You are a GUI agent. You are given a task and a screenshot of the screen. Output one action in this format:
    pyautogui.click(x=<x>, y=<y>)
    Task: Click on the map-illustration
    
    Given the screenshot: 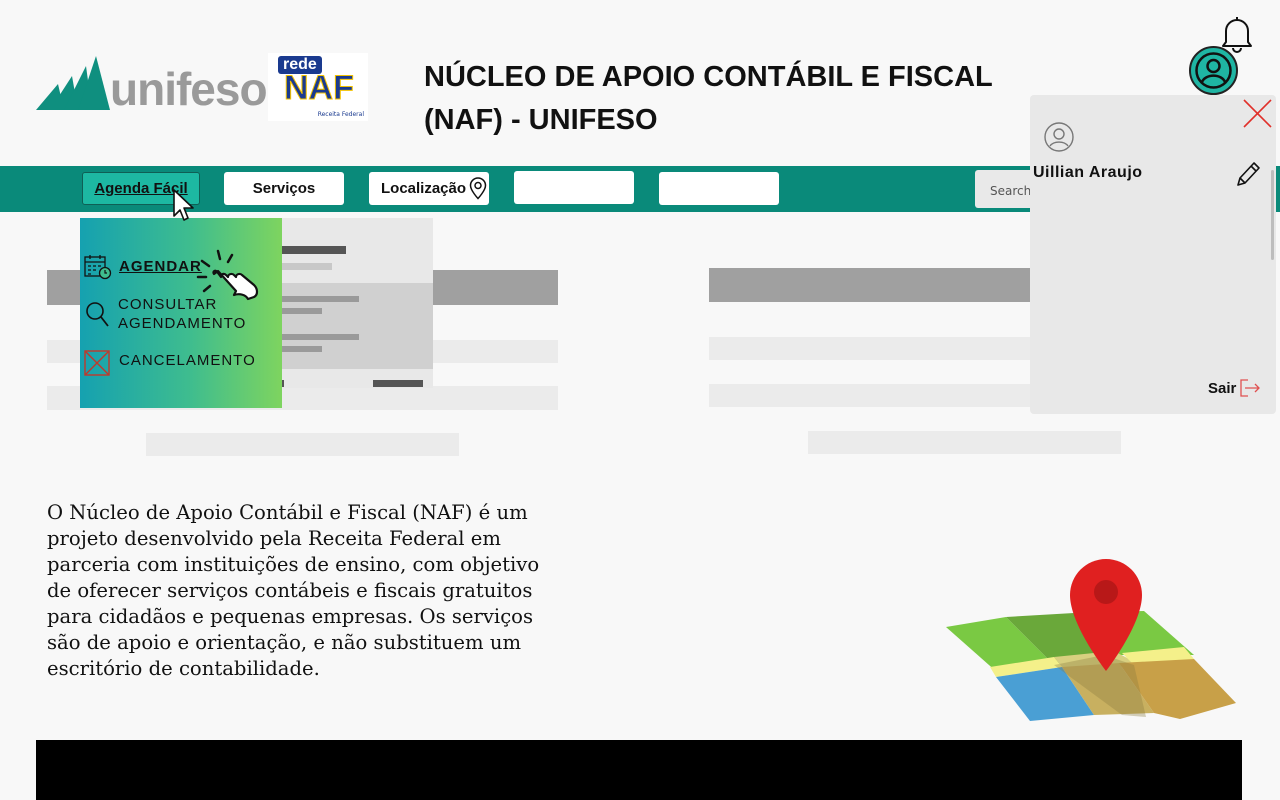 What is the action you would take?
    pyautogui.click(x=1091, y=640)
    